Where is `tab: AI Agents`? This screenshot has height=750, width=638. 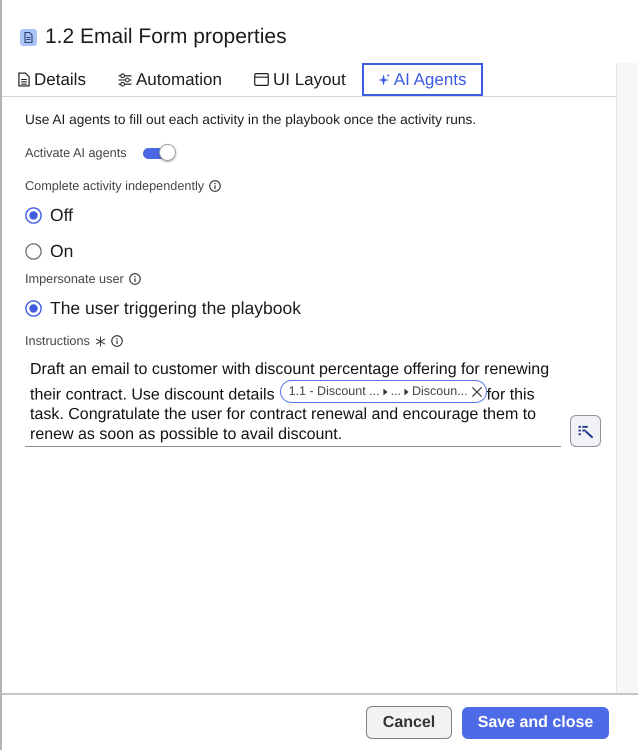 tab: AI Agents is located at coordinates (422, 79).